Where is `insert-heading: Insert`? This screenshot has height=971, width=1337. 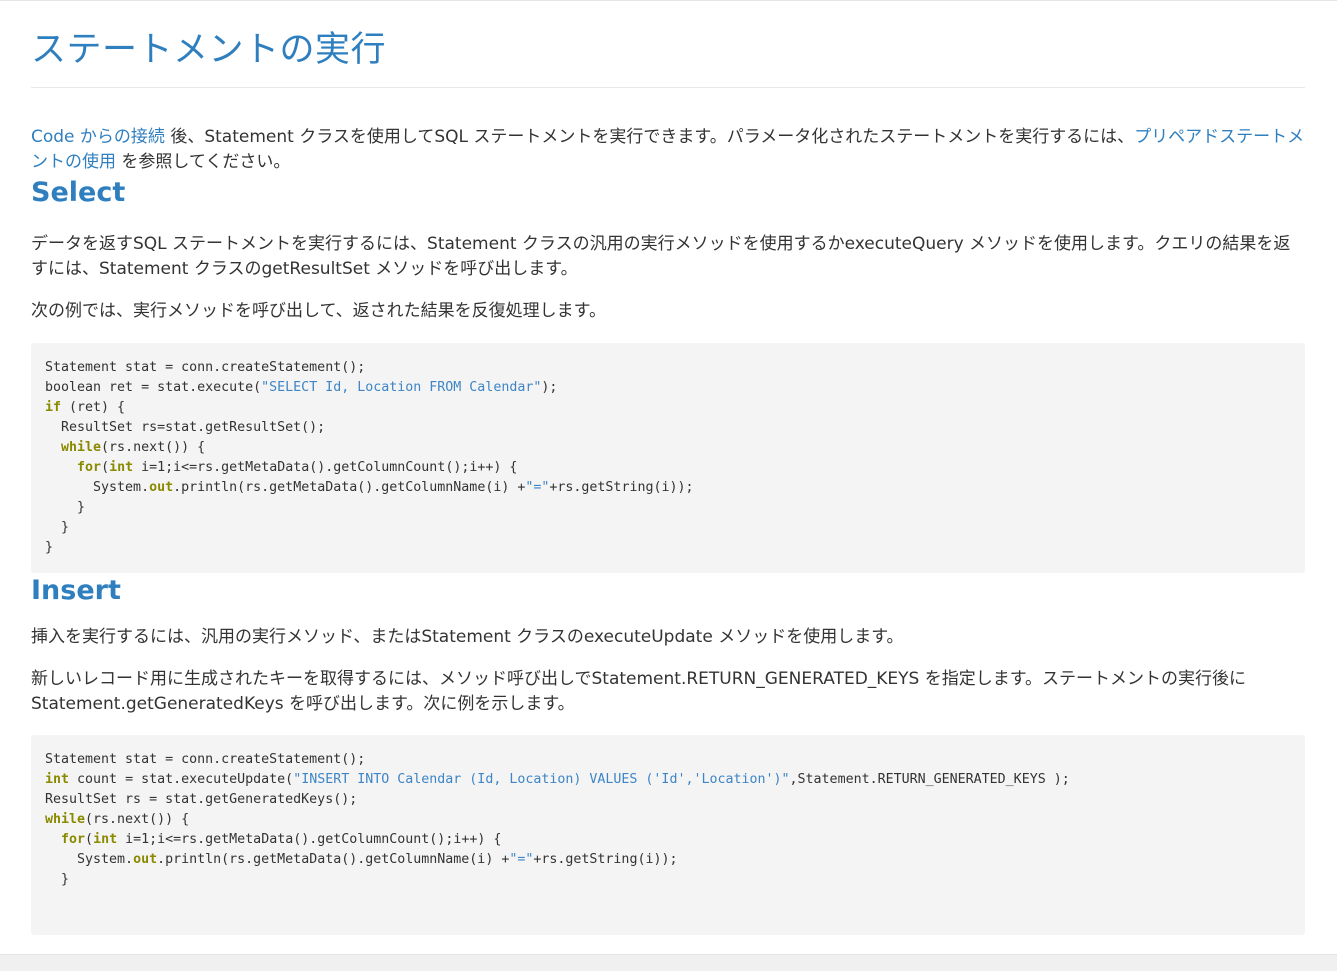
insert-heading: Insert is located at coordinates (76, 590).